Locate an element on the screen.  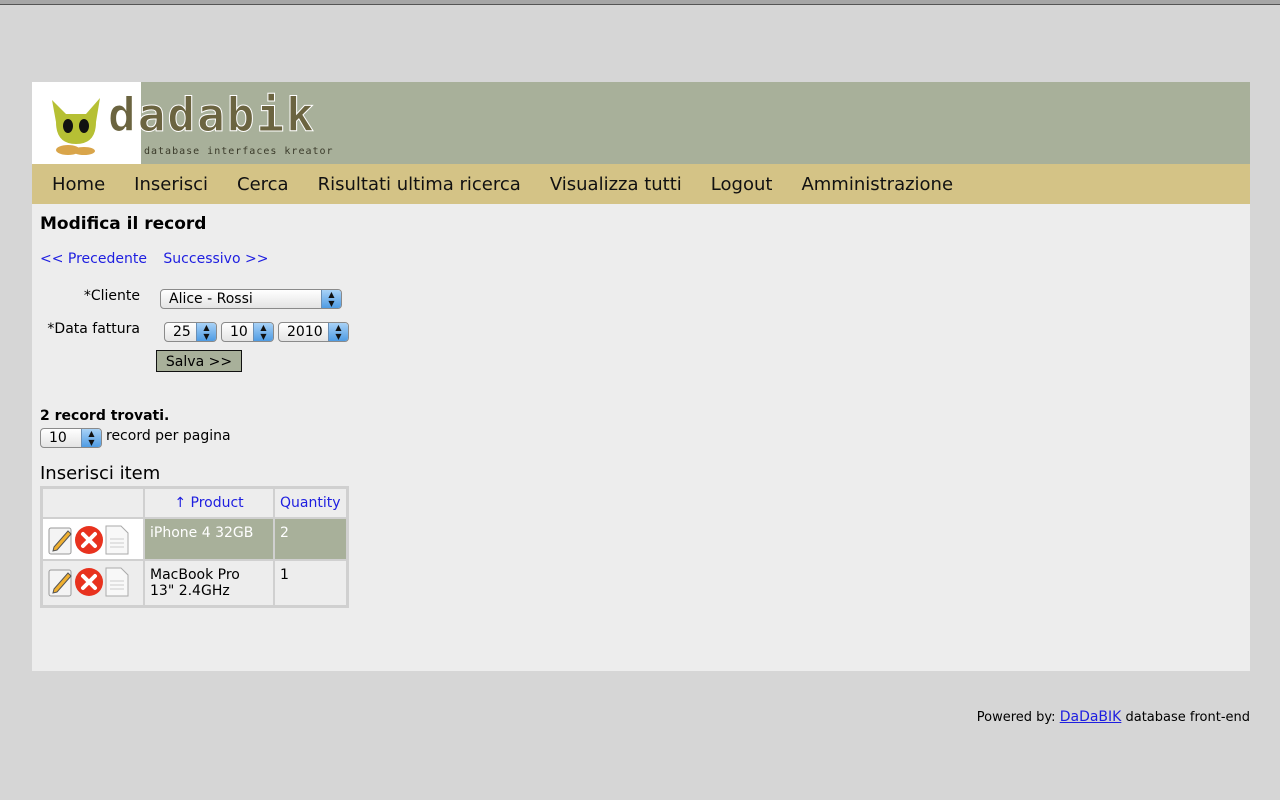
per-page-label: record per pagina is located at coordinates (168, 436).